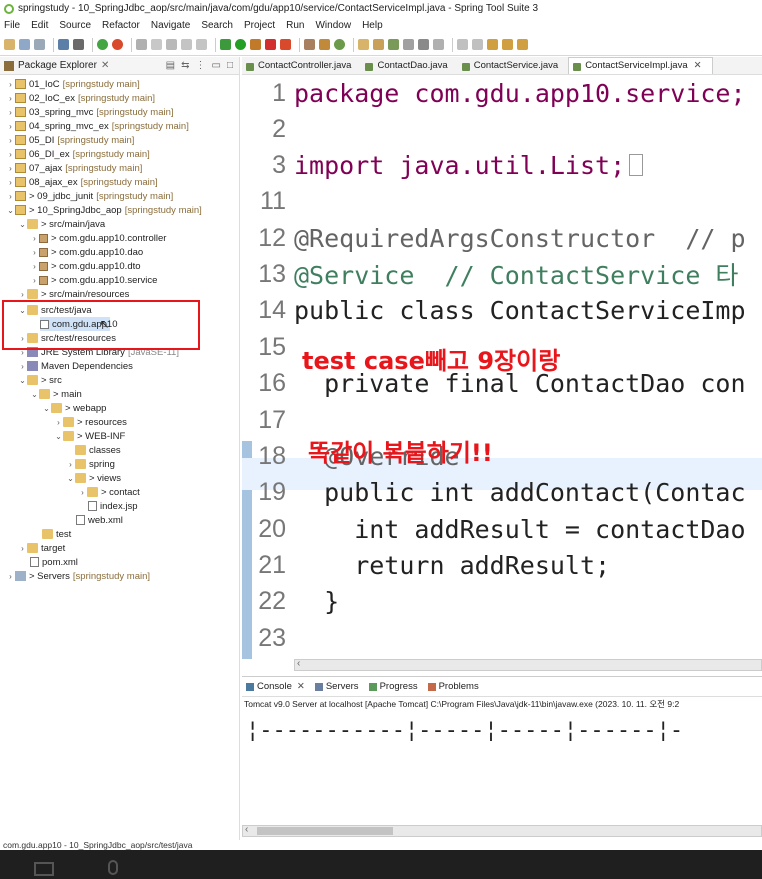  I want to click on open-resource-icon, so click(378, 44).